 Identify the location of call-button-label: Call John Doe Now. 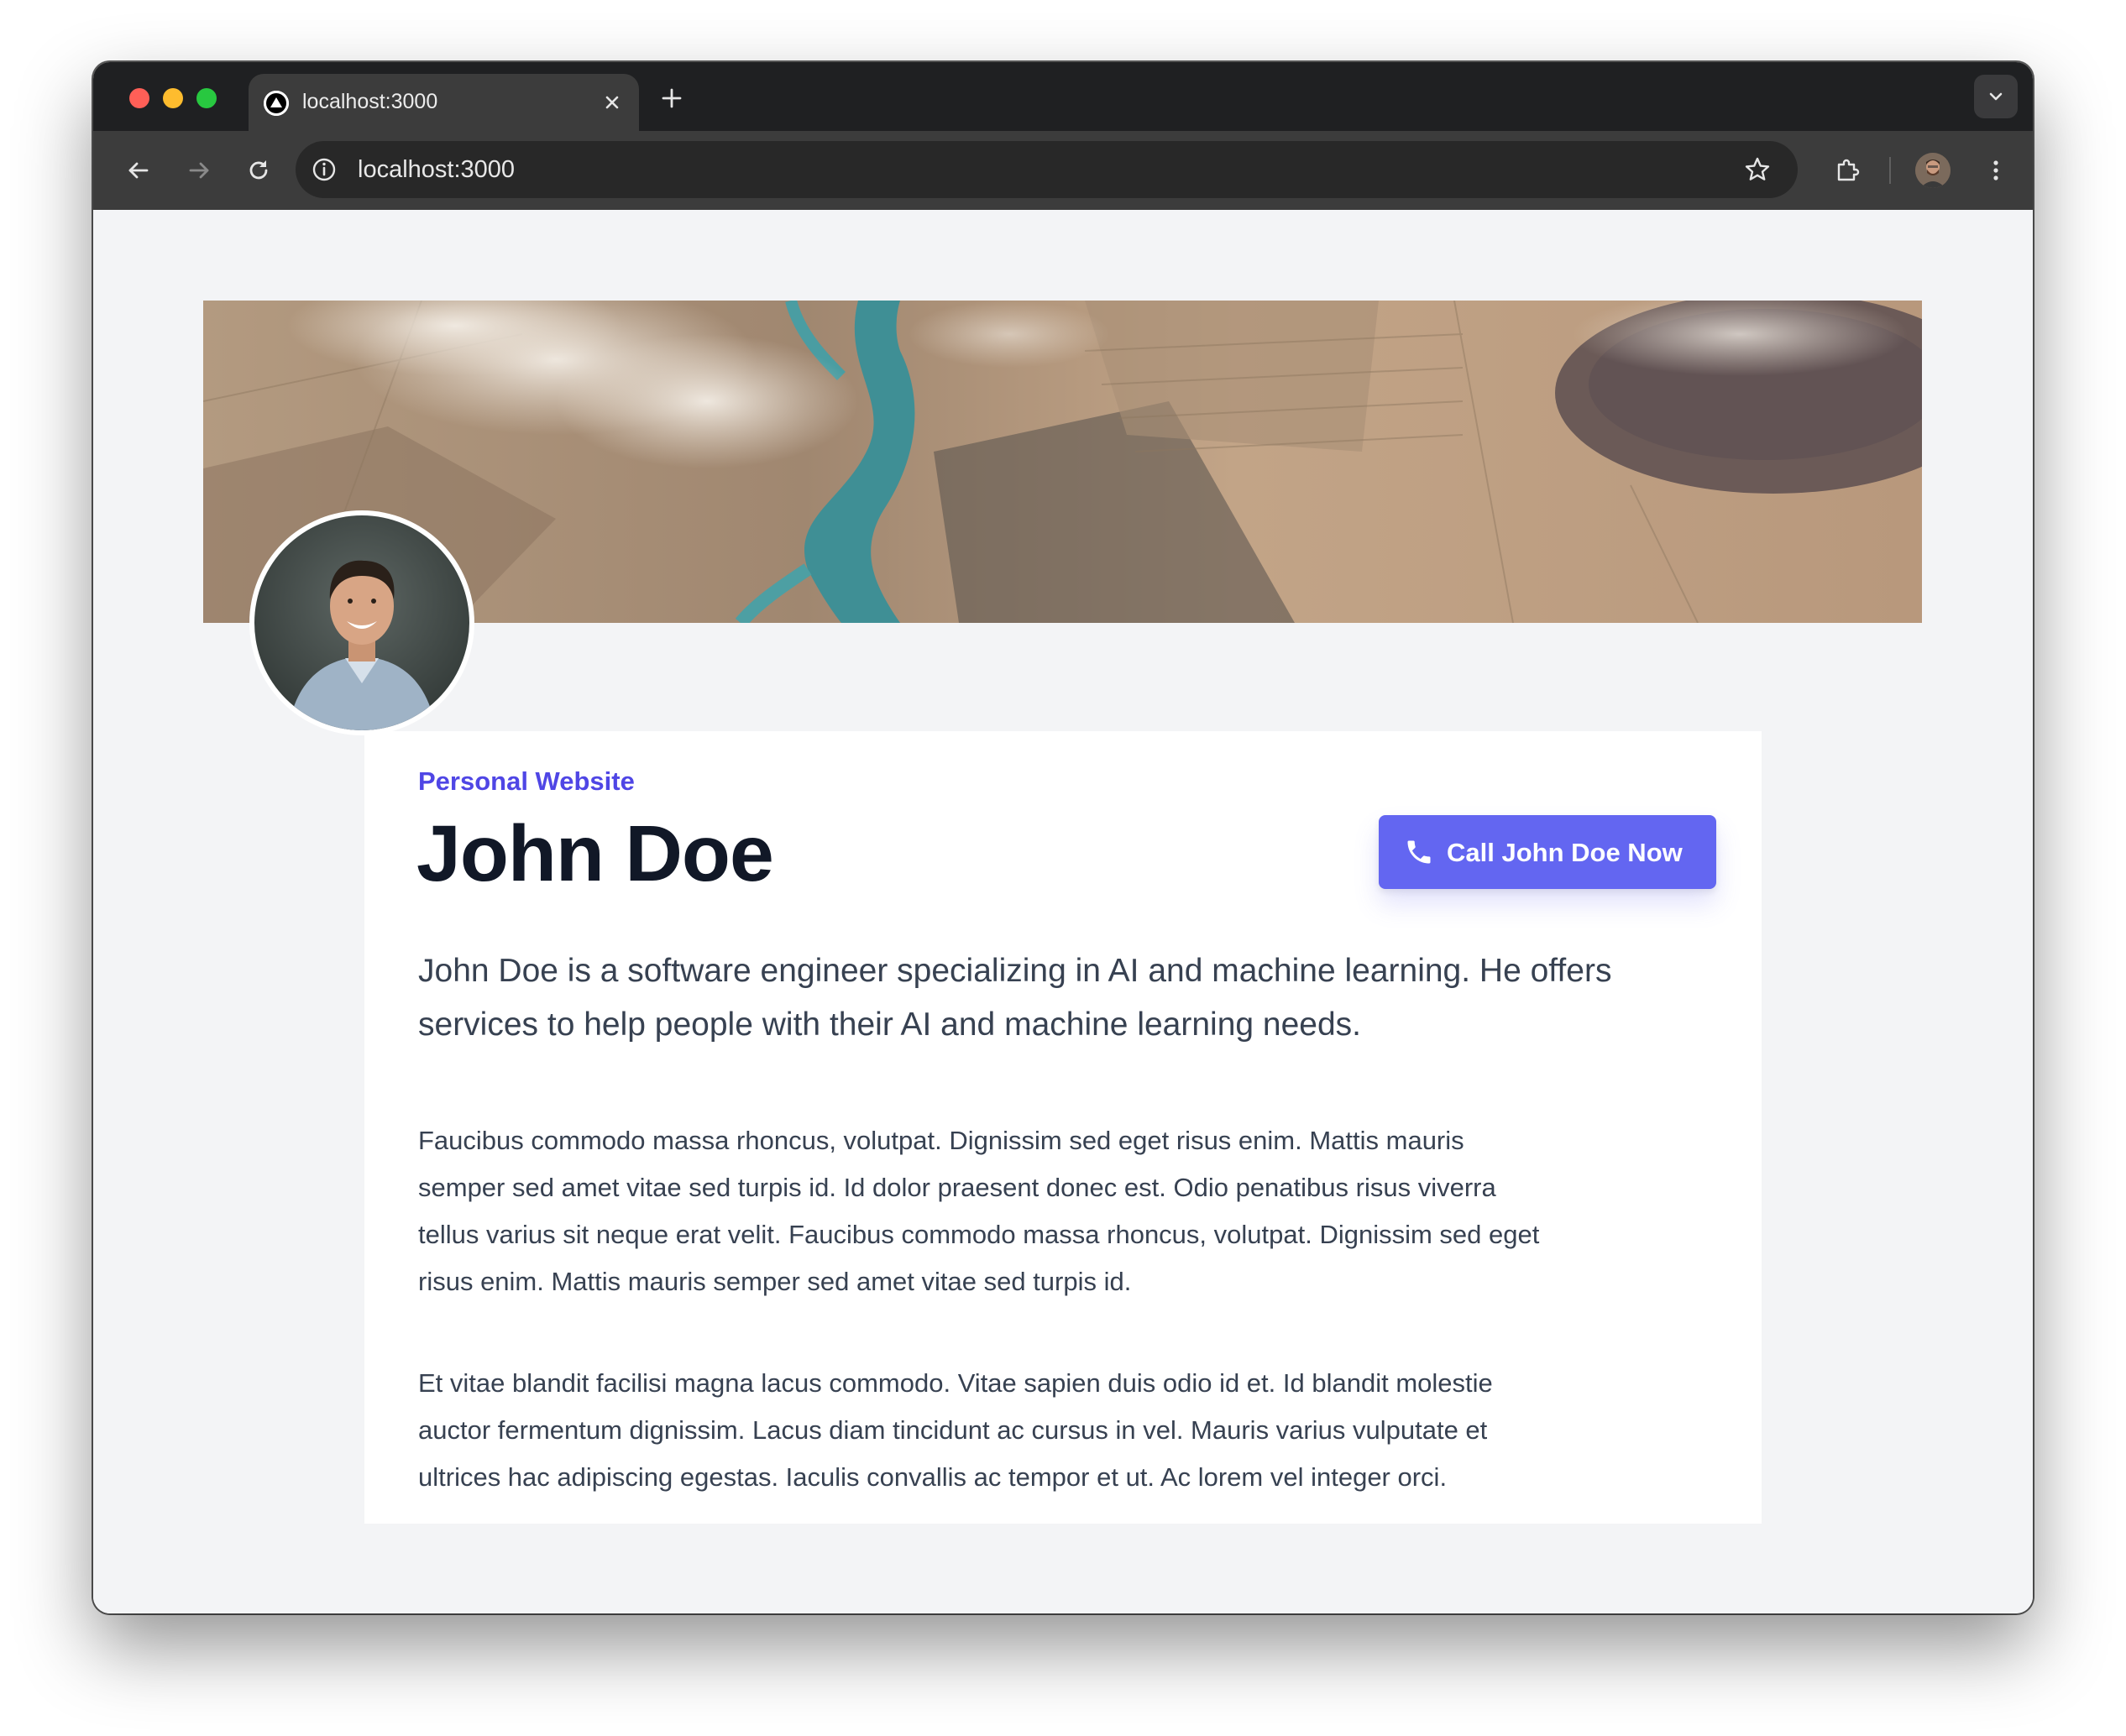
(1565, 852).